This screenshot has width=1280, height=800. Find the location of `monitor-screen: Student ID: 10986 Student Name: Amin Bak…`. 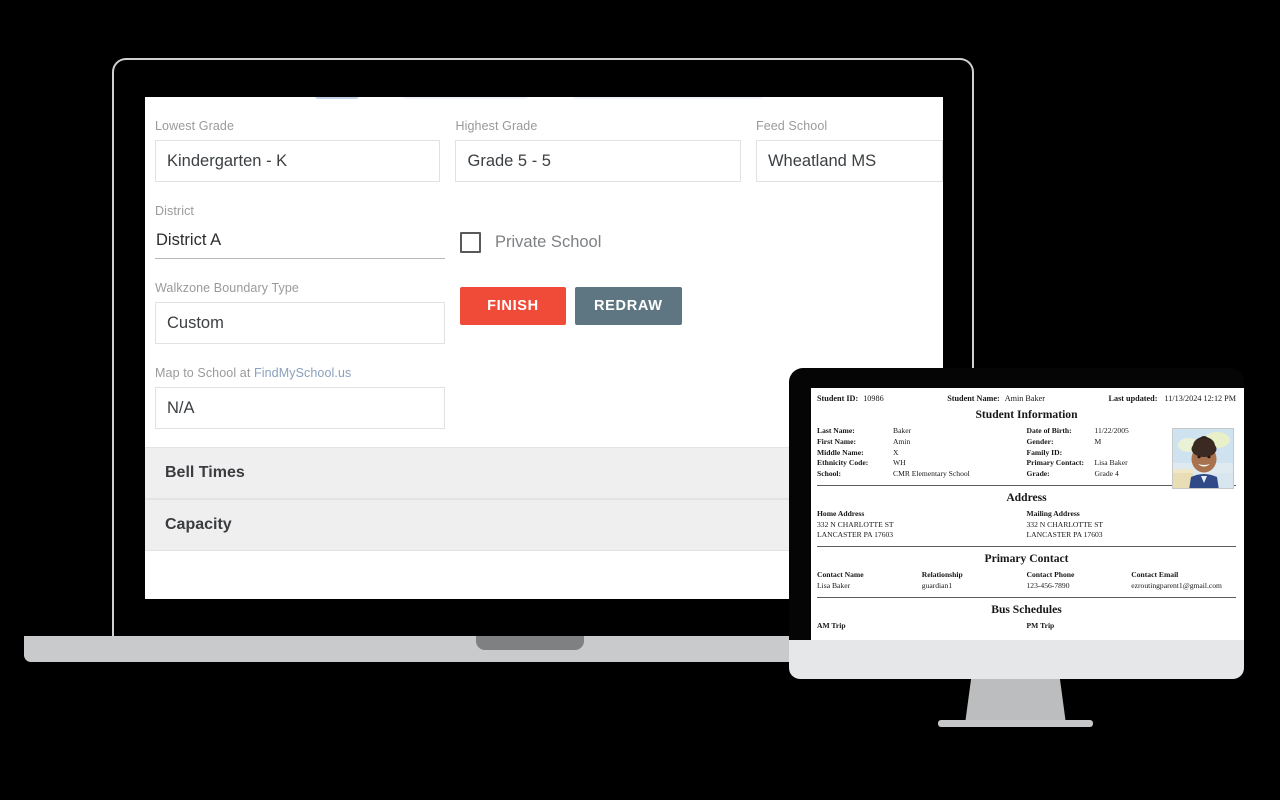

monitor-screen: Student ID: 10986 Student Name: Amin Bak… is located at coordinates (1027, 514).